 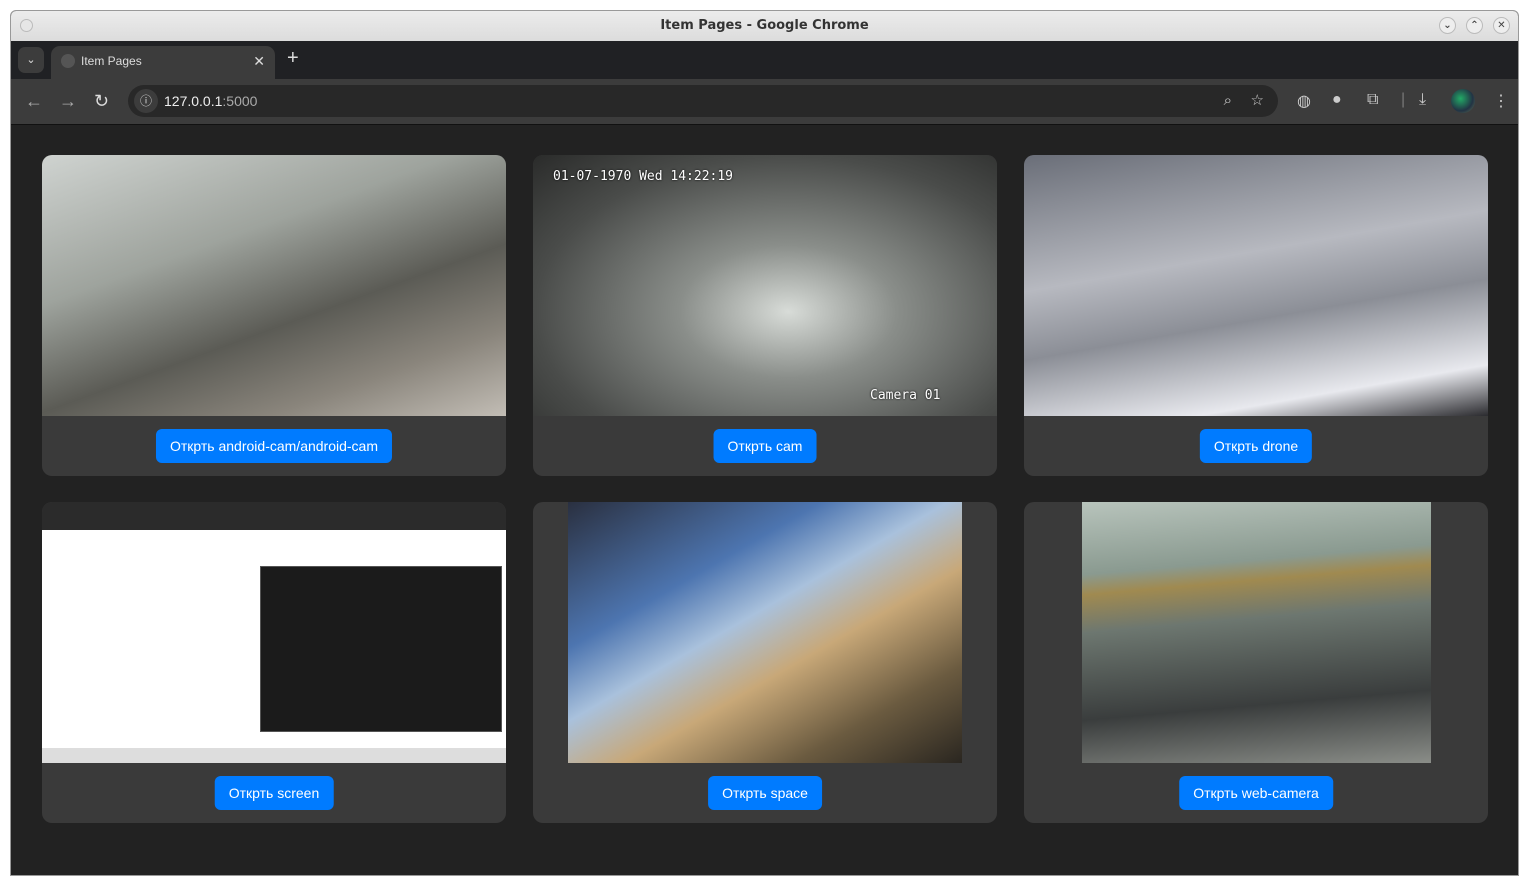 I want to click on tab-title: Item Pages, so click(x=111, y=61).